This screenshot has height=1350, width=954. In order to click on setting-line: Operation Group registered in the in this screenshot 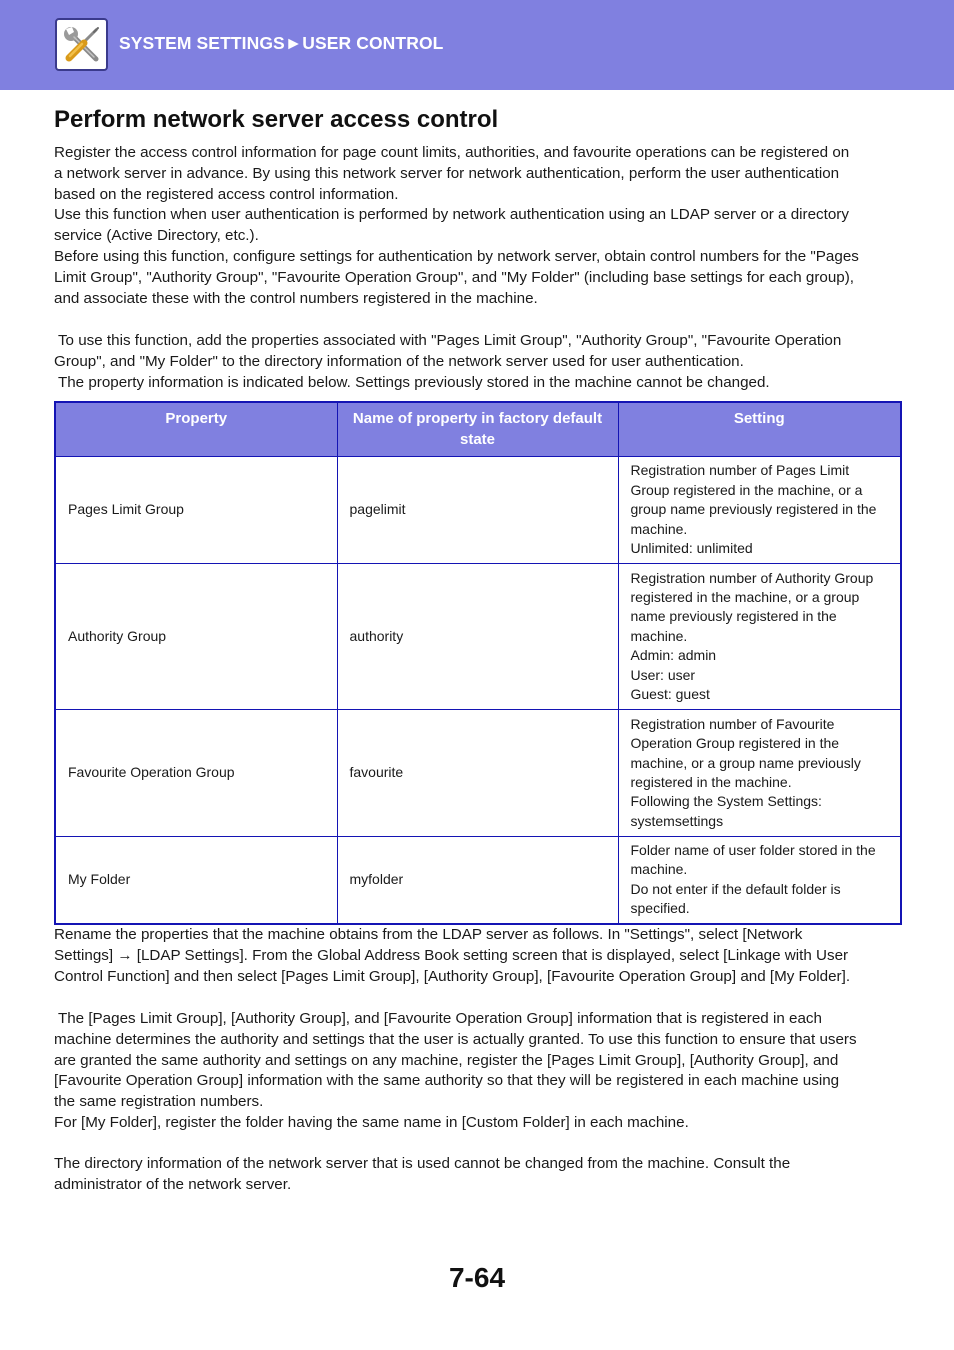, I will do `click(735, 743)`.